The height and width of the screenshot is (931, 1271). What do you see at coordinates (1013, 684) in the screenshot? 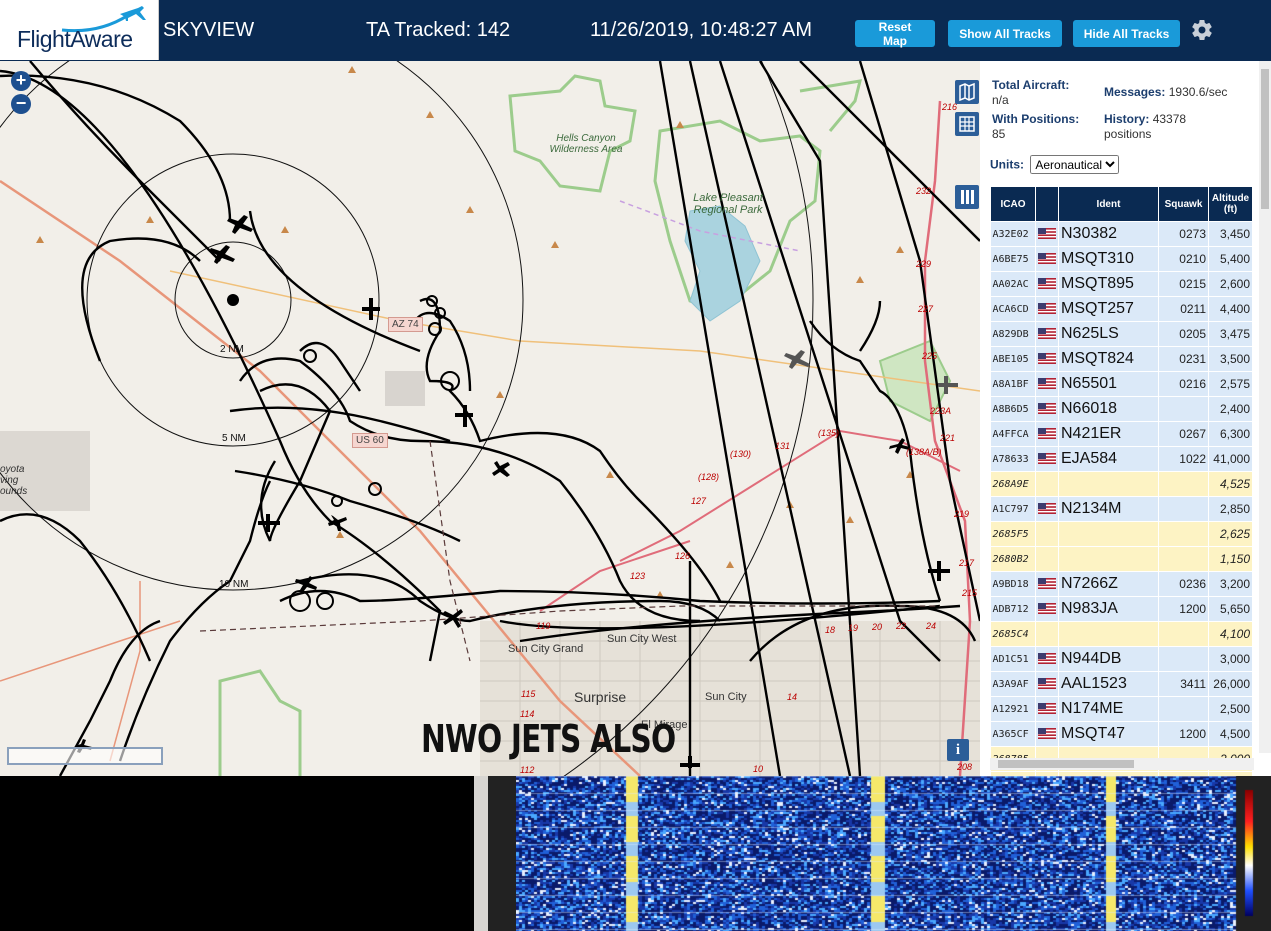
I see `aircraft-icao: A3A9AF` at bounding box center [1013, 684].